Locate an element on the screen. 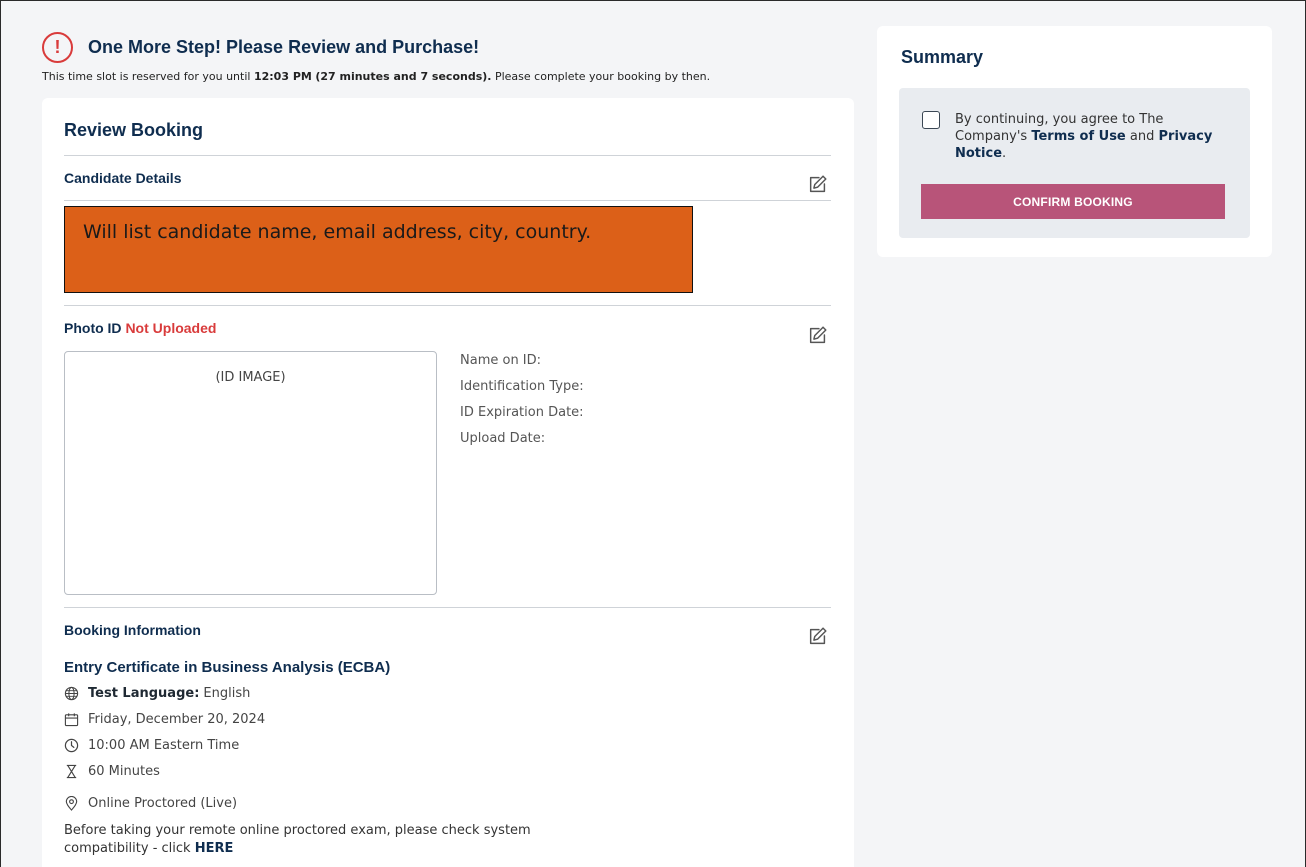 Image resolution: width=1306 pixels, height=867 pixels. summary-title: Summary is located at coordinates (942, 57).